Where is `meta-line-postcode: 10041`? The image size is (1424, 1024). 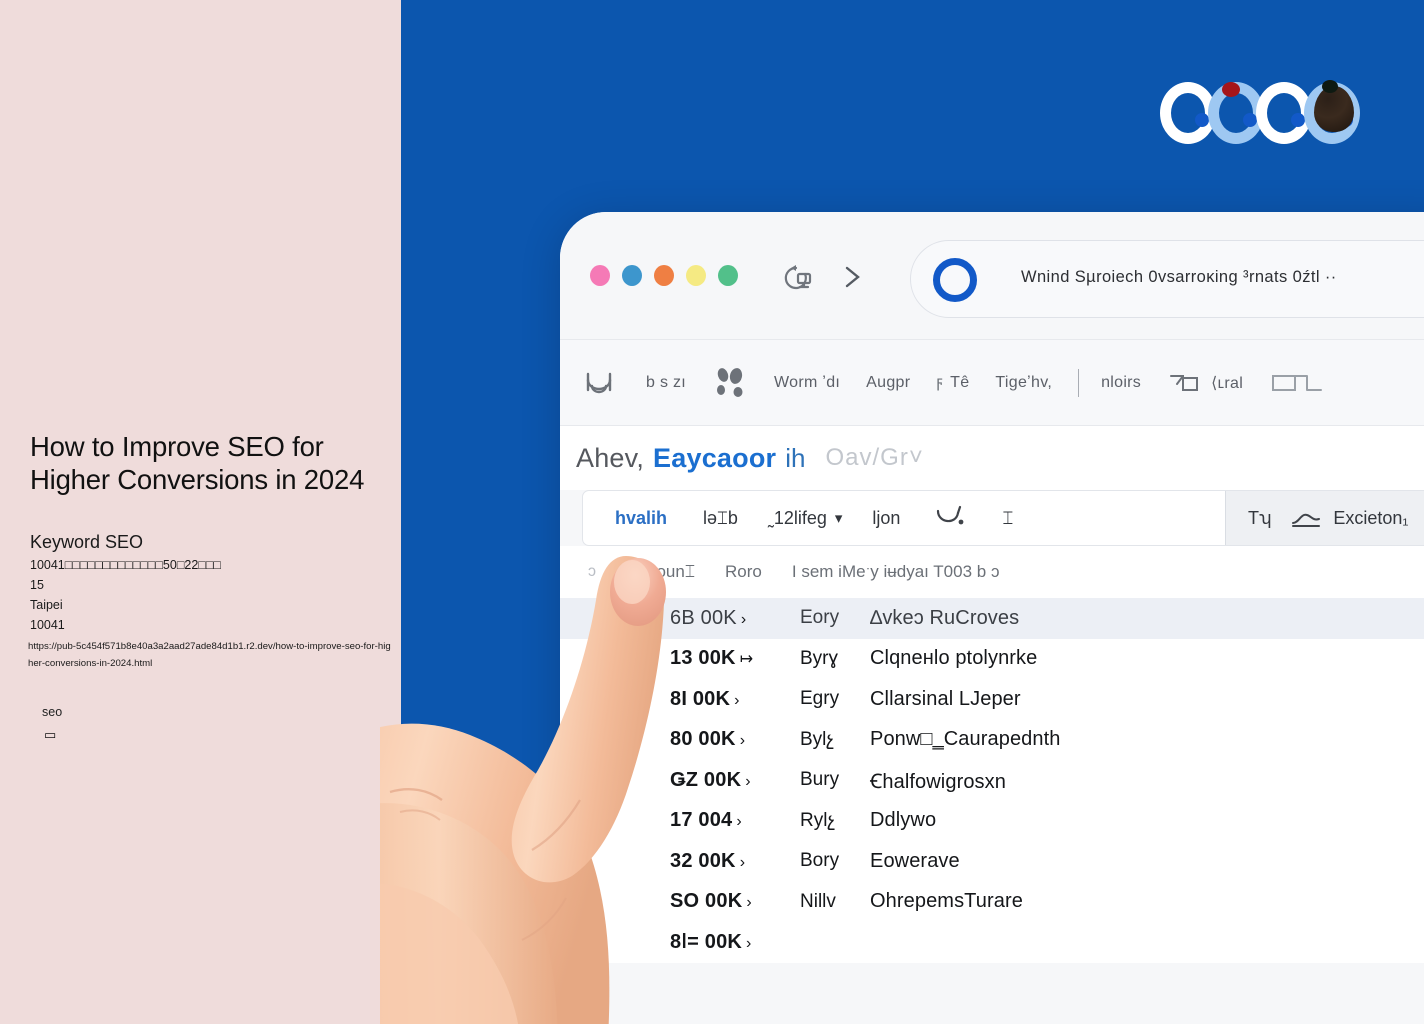
meta-line-postcode: 10041 is located at coordinates (47, 625).